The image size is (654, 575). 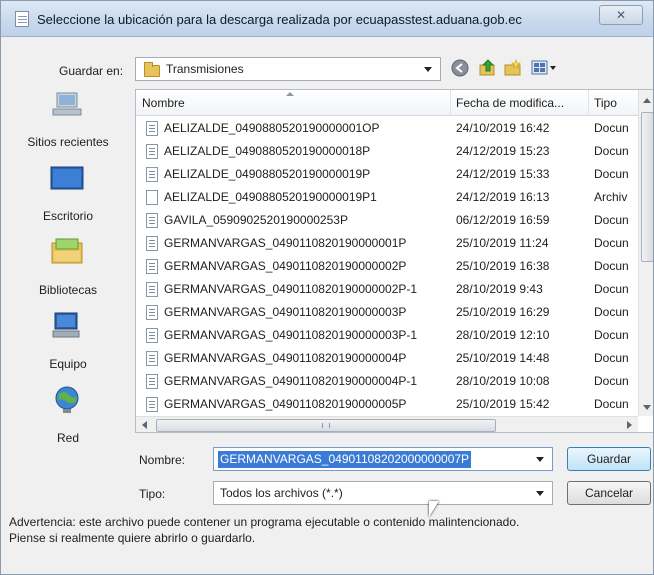 What do you see at coordinates (629, 425) in the screenshot?
I see `scroll-right-icon` at bounding box center [629, 425].